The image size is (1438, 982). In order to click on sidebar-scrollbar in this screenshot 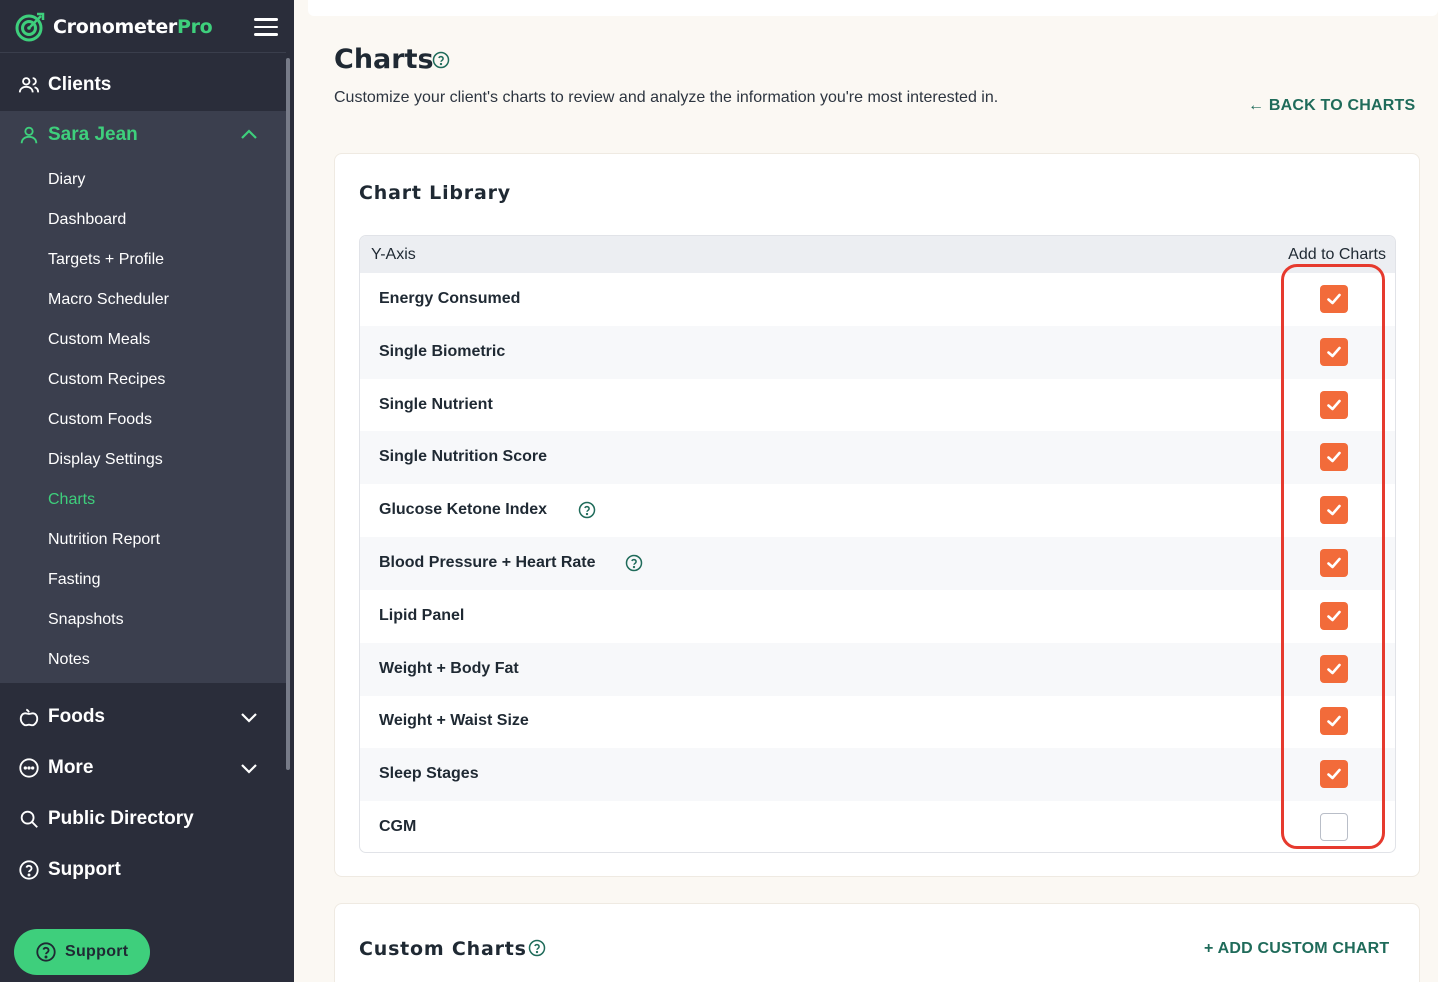, I will do `click(288, 414)`.